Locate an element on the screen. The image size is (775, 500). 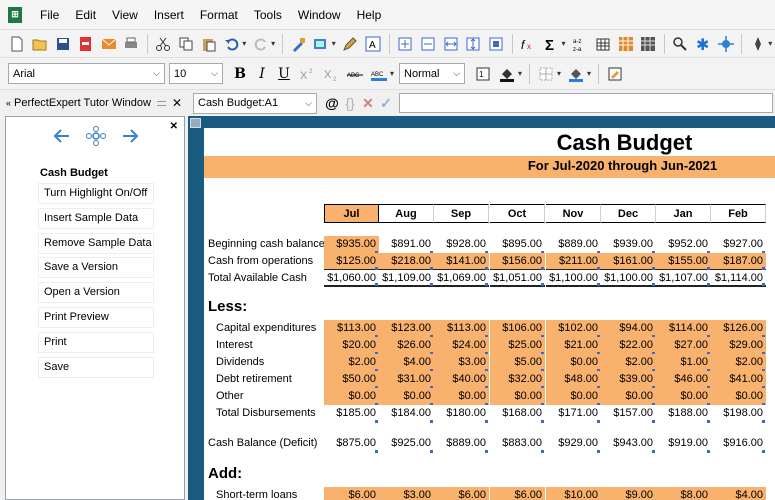
table-cell: $94.00 is located at coordinates (628, 329).